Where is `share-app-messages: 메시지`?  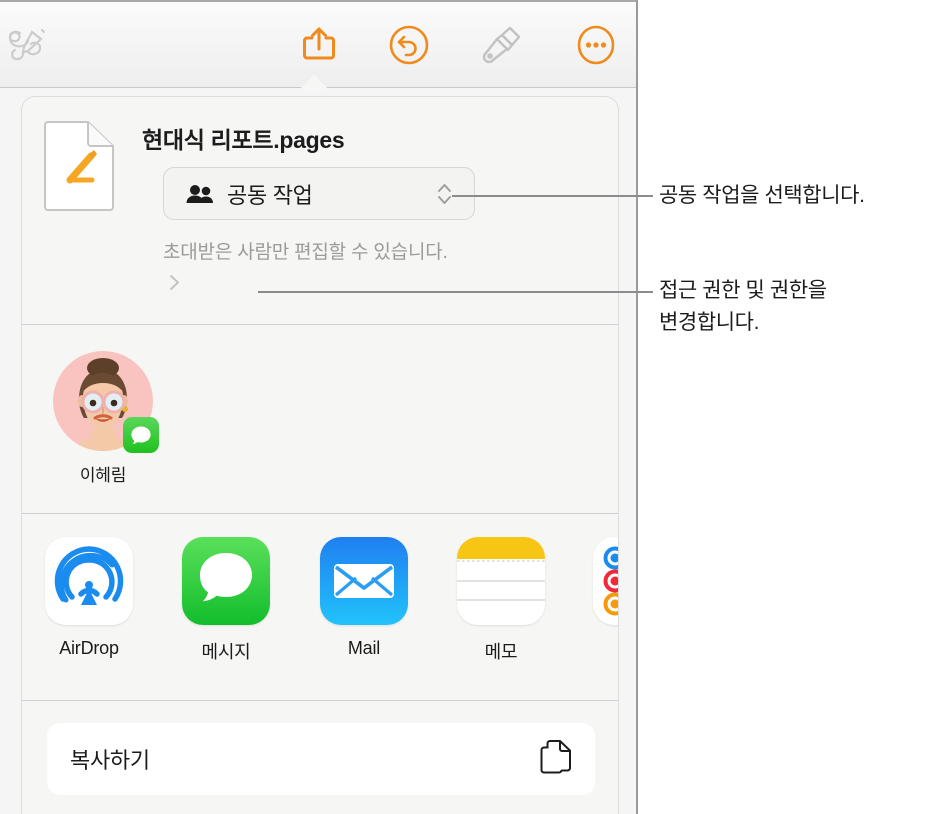 share-app-messages: 메시지 is located at coordinates (226, 600).